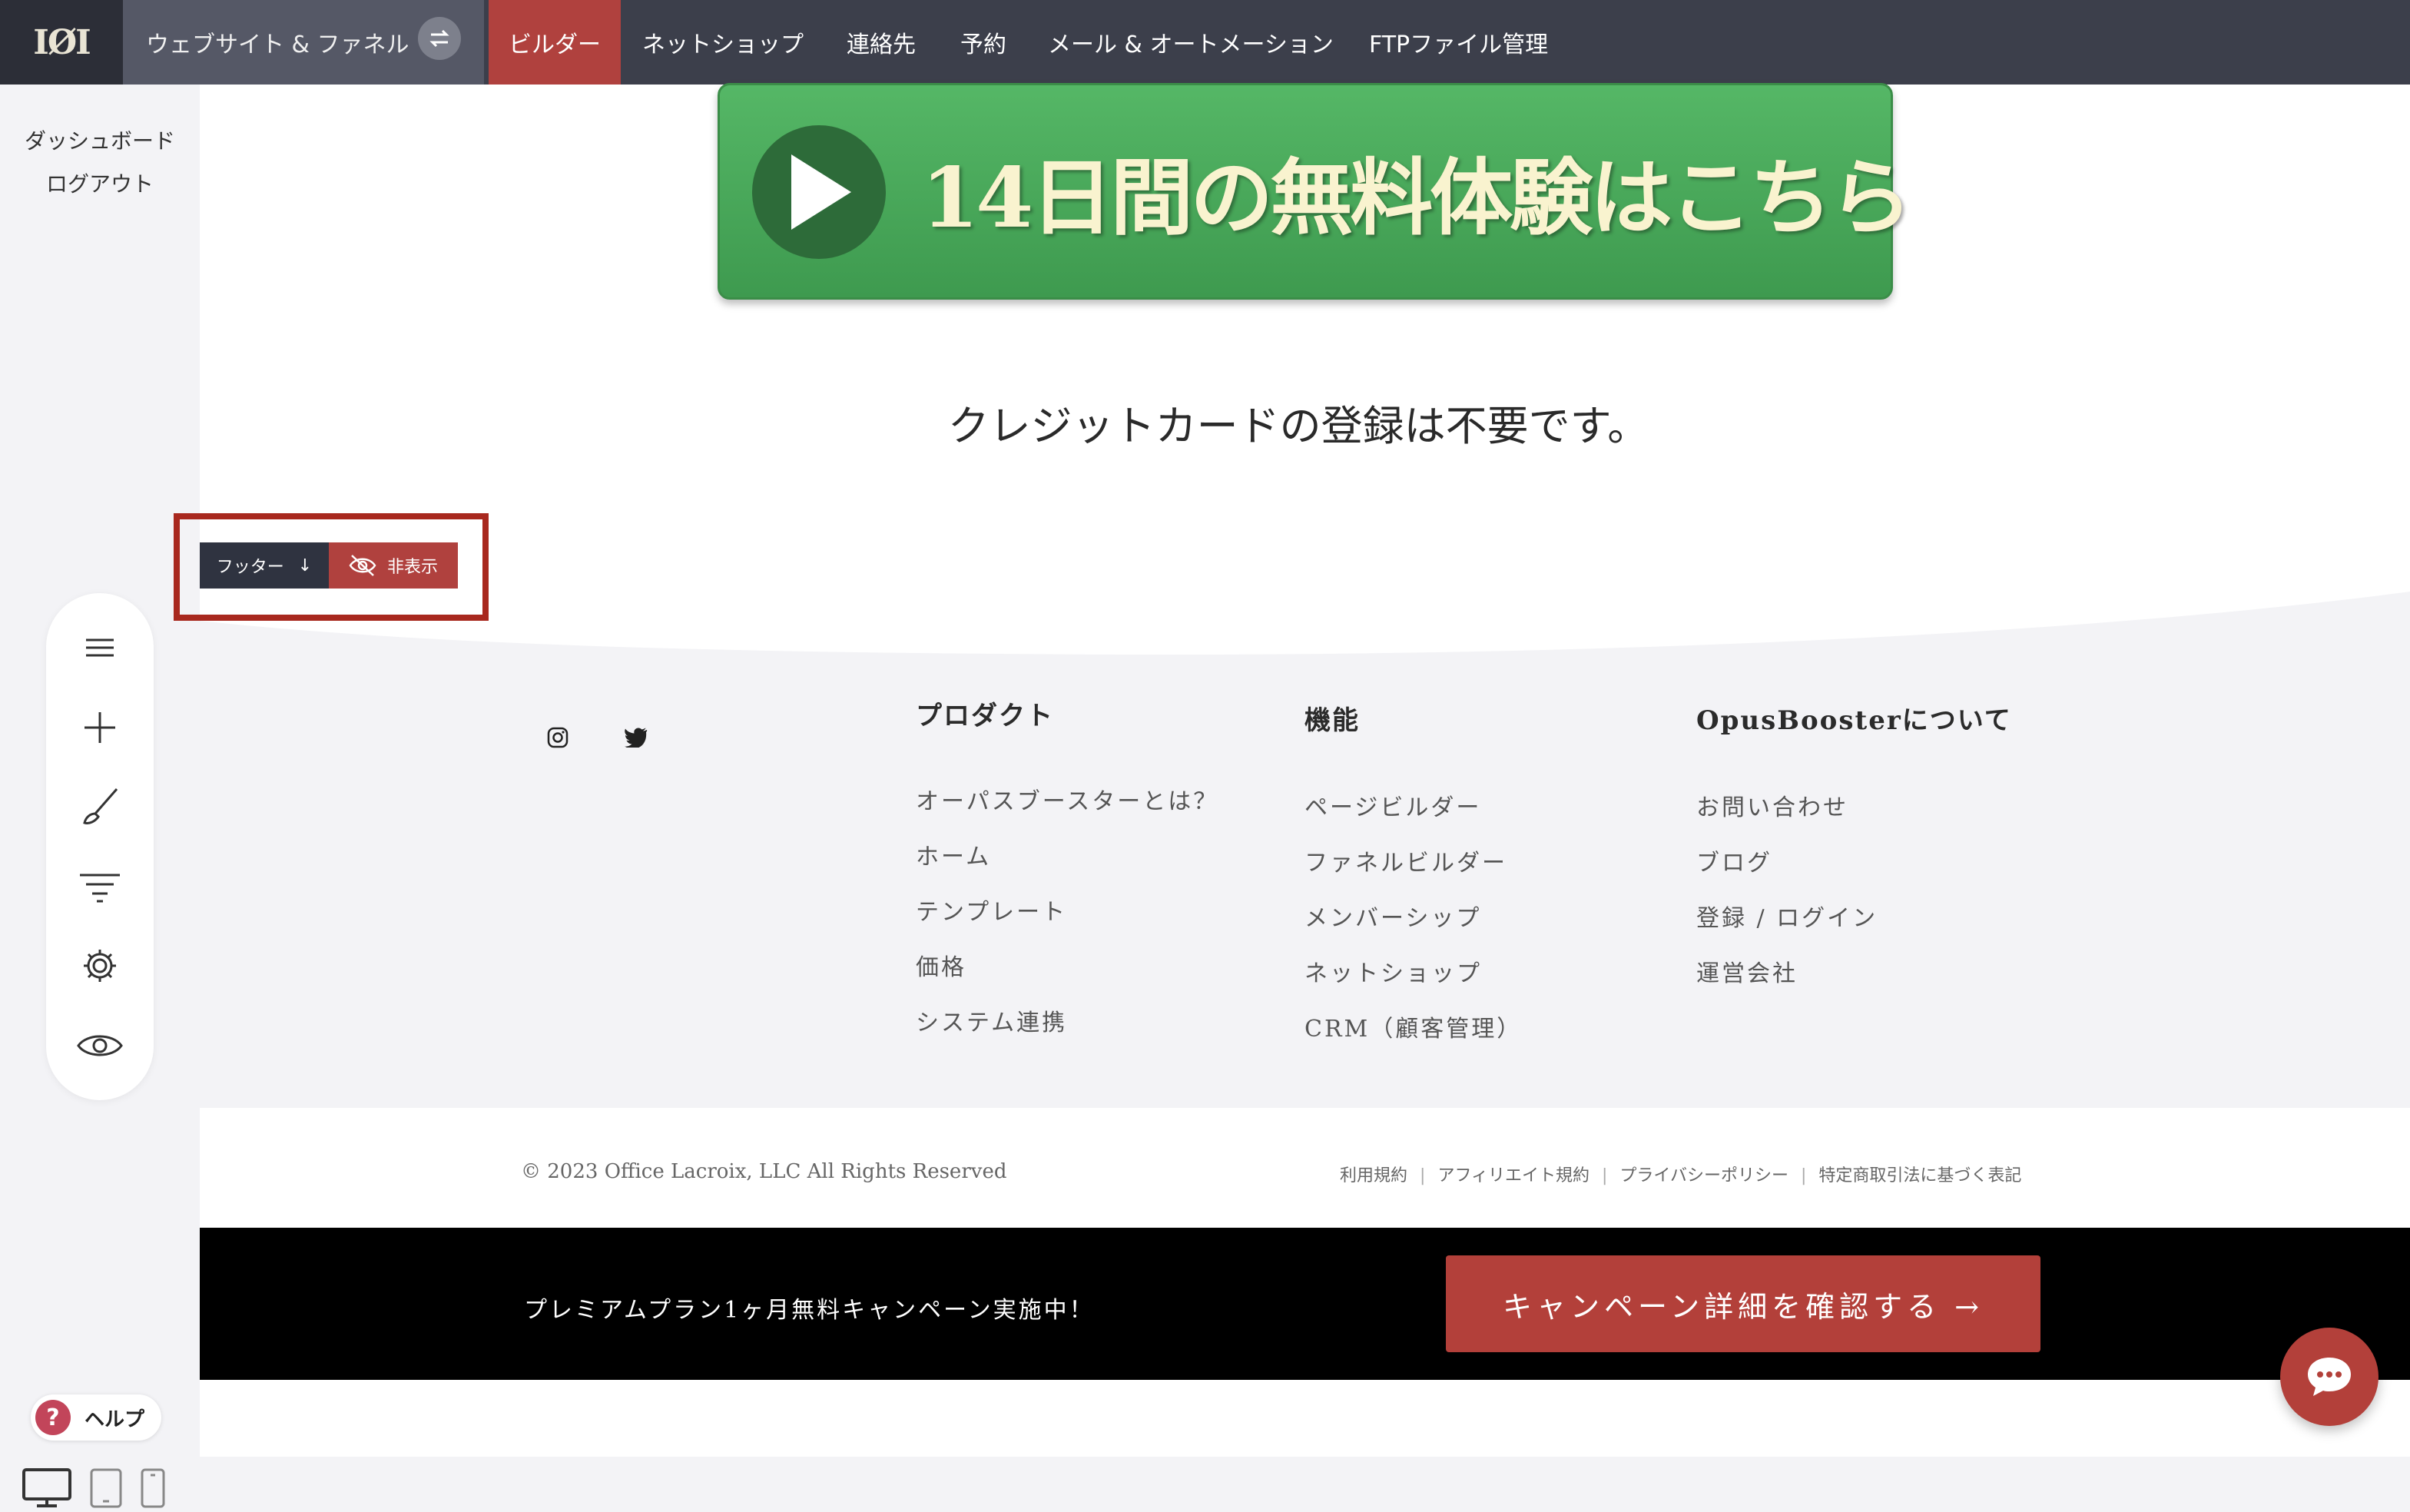  I want to click on arrow-down-icon: ↓, so click(305, 565).